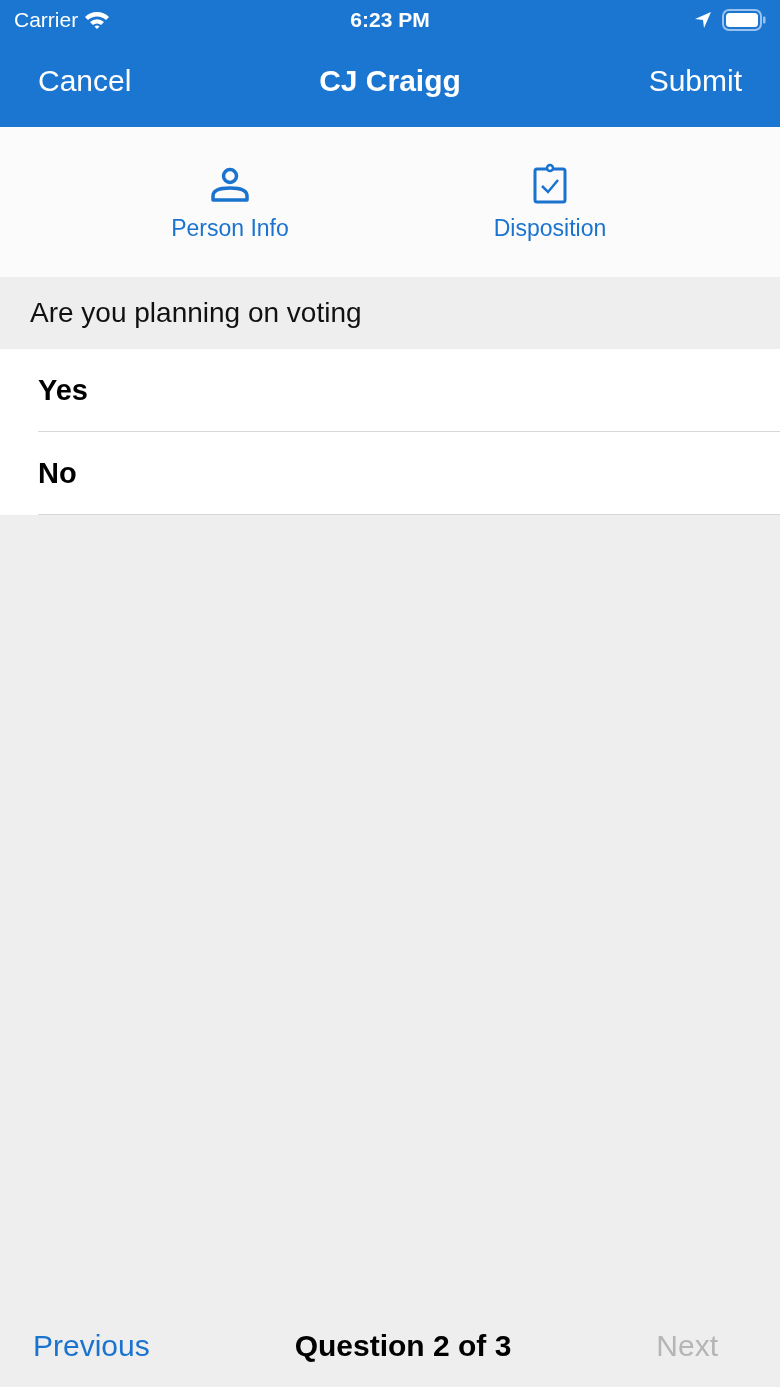 This screenshot has width=780, height=1387. What do you see at coordinates (695, 80) in the screenshot?
I see `submit-button: Submit` at bounding box center [695, 80].